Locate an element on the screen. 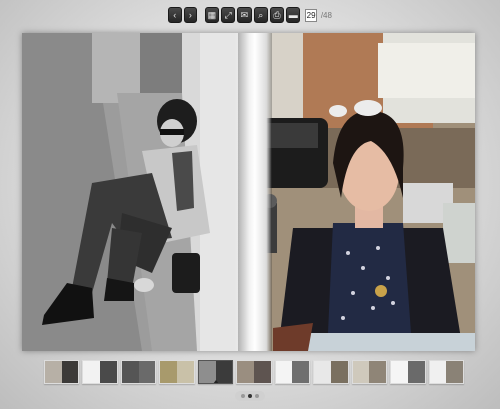 This screenshot has height=409, width=500. thumbnail-pager is located at coordinates (250, 396).